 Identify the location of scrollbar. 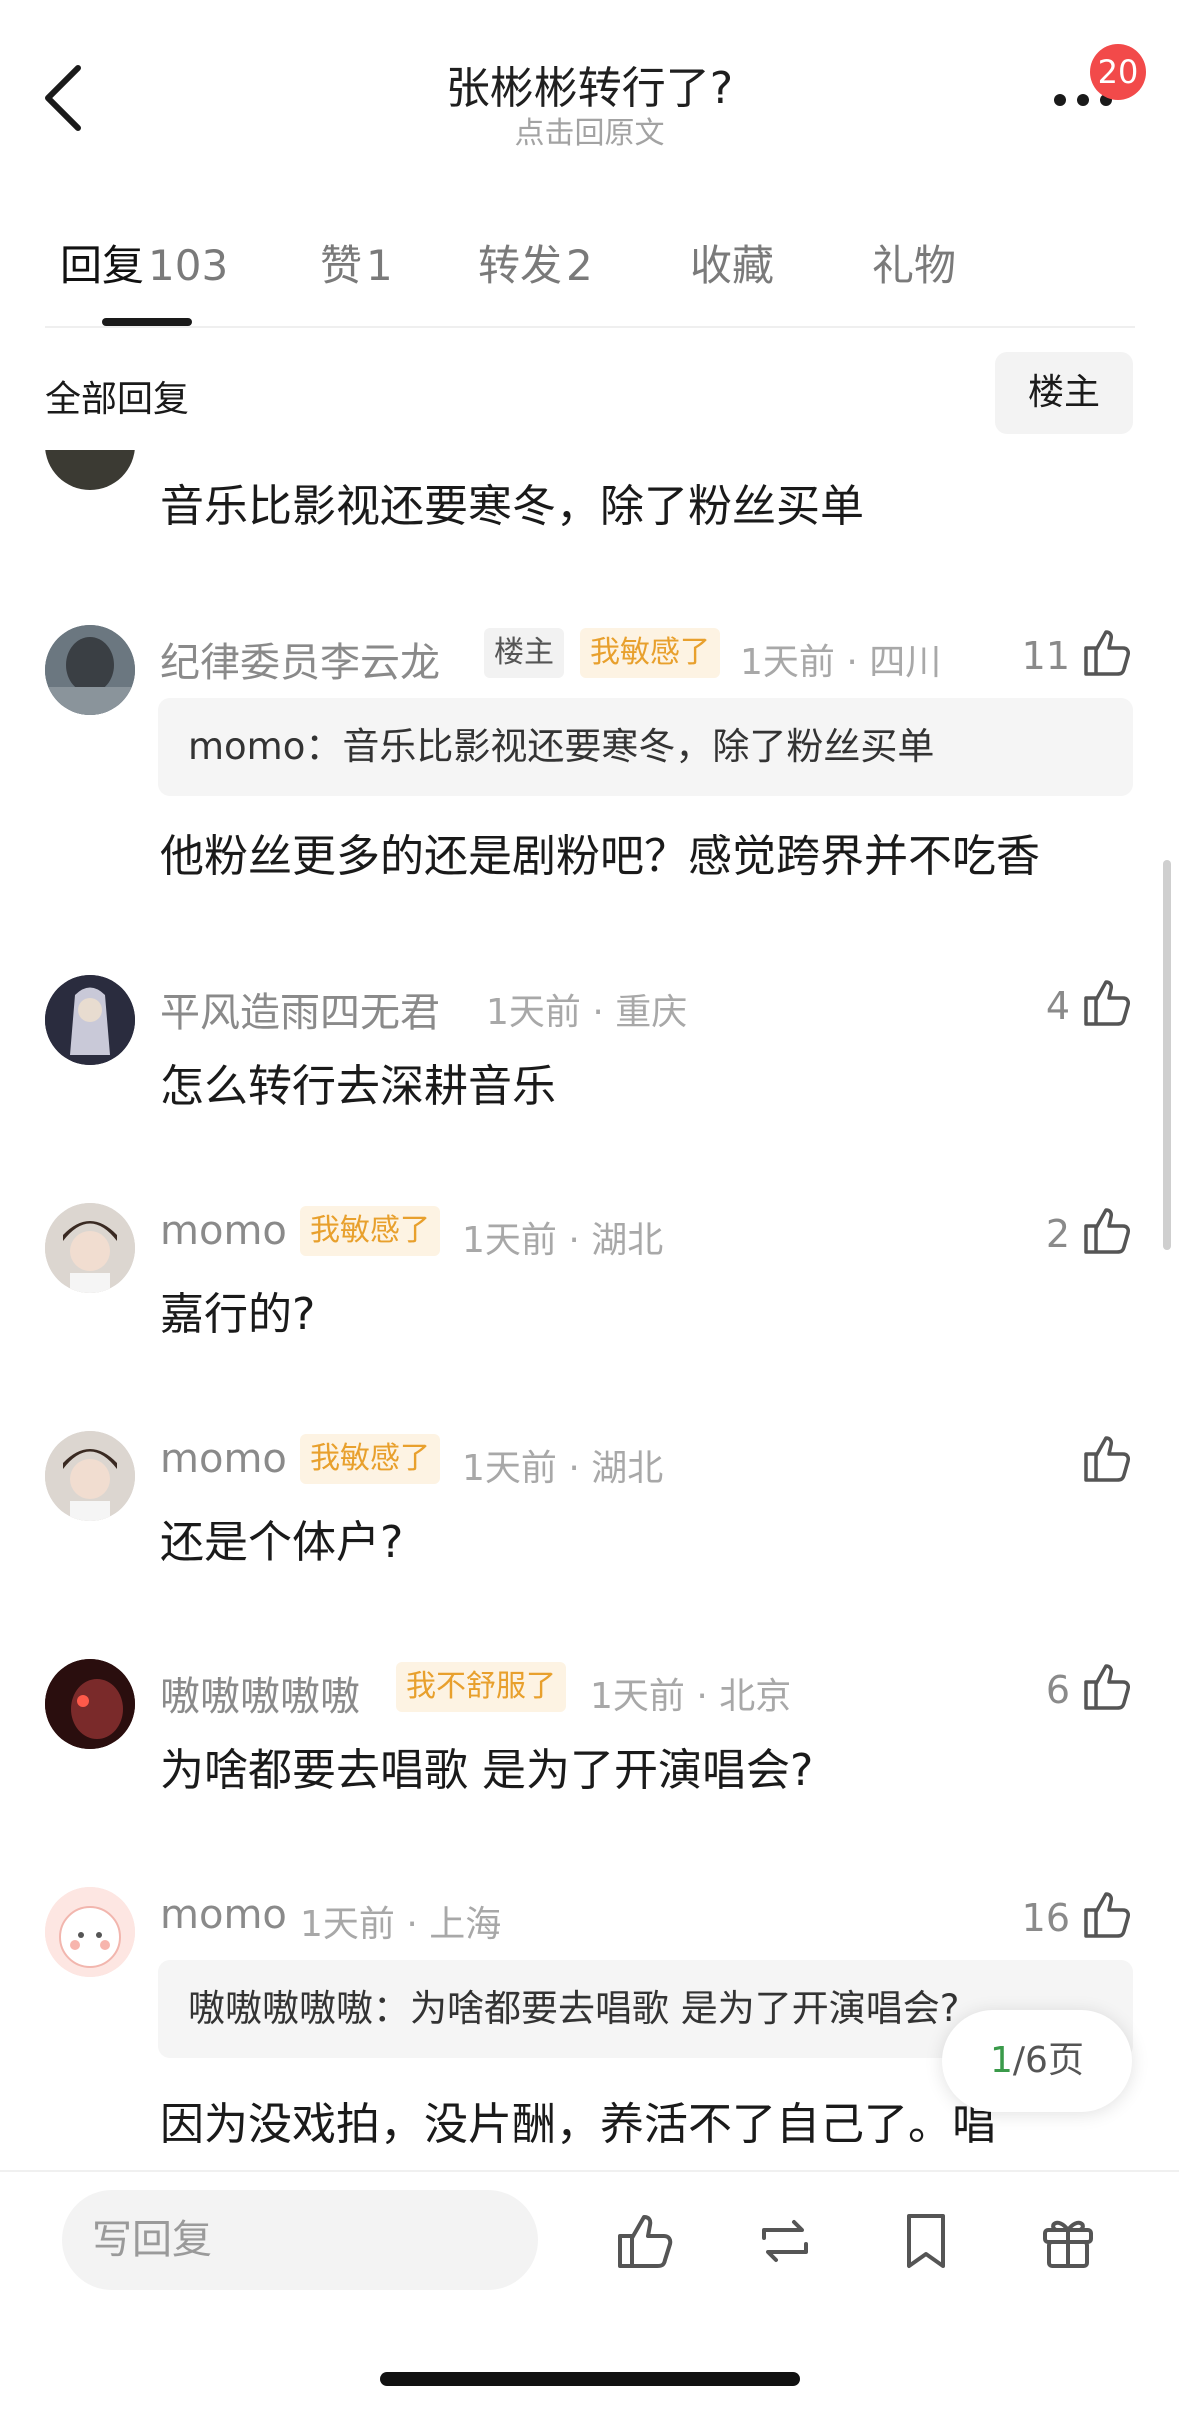
(1167, 1055).